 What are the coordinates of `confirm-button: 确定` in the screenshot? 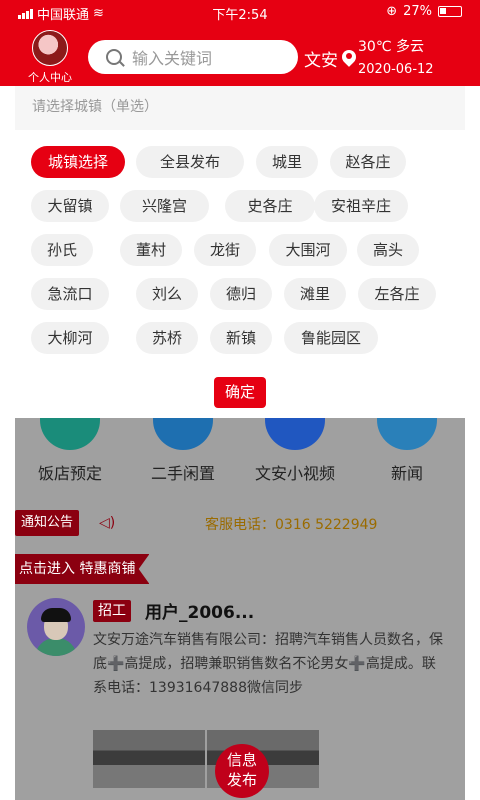 It's located at (240, 392).